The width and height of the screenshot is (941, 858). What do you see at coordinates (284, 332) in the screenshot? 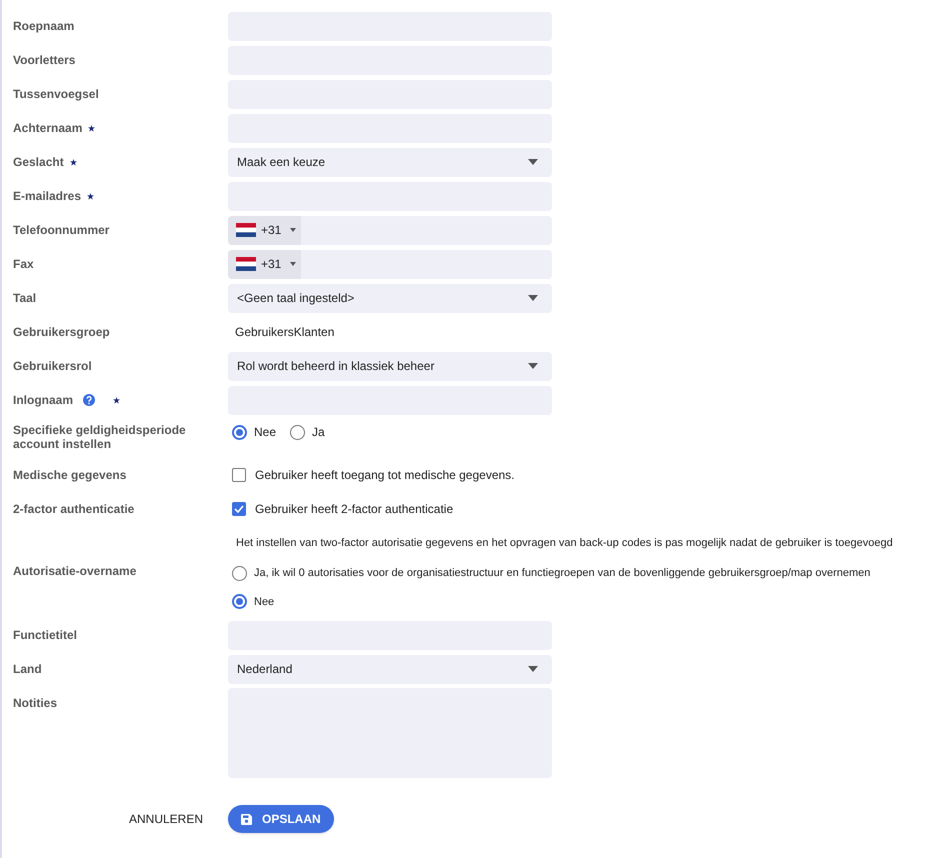
I see `field-value: GebruikersKlanten` at bounding box center [284, 332].